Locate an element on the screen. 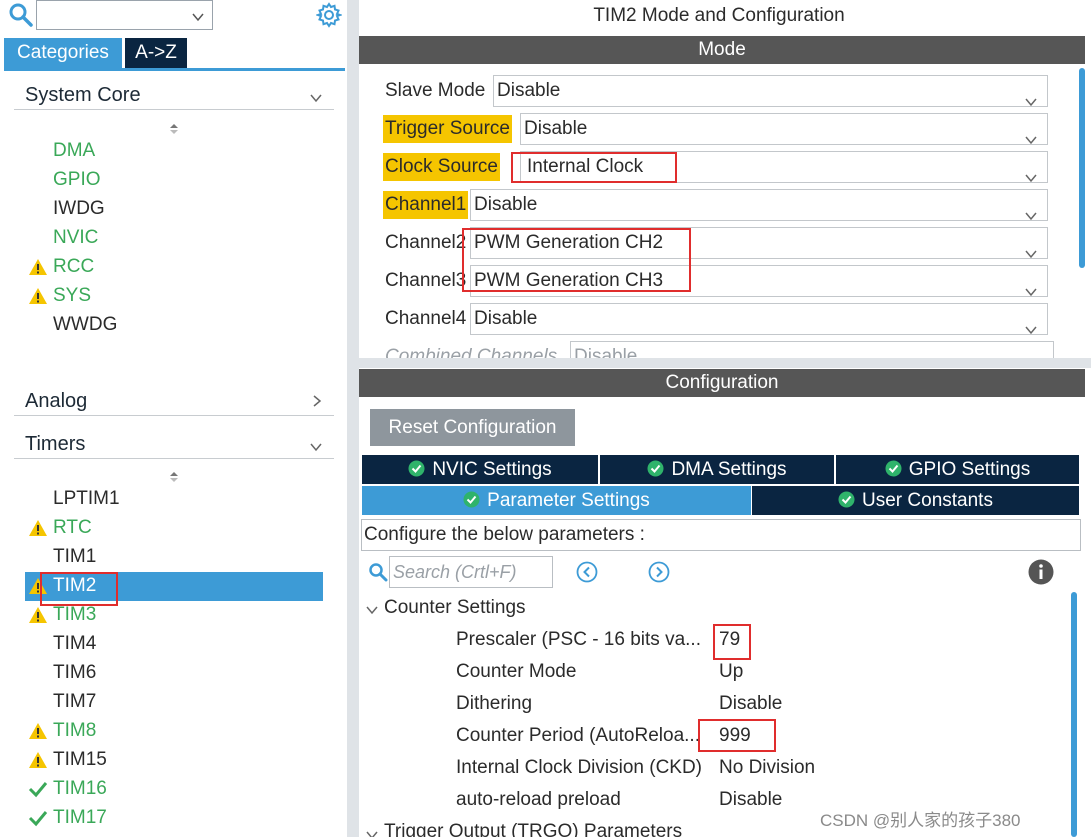 The image size is (1091, 837). list-item-tim3: TIM3 is located at coordinates (74, 615).